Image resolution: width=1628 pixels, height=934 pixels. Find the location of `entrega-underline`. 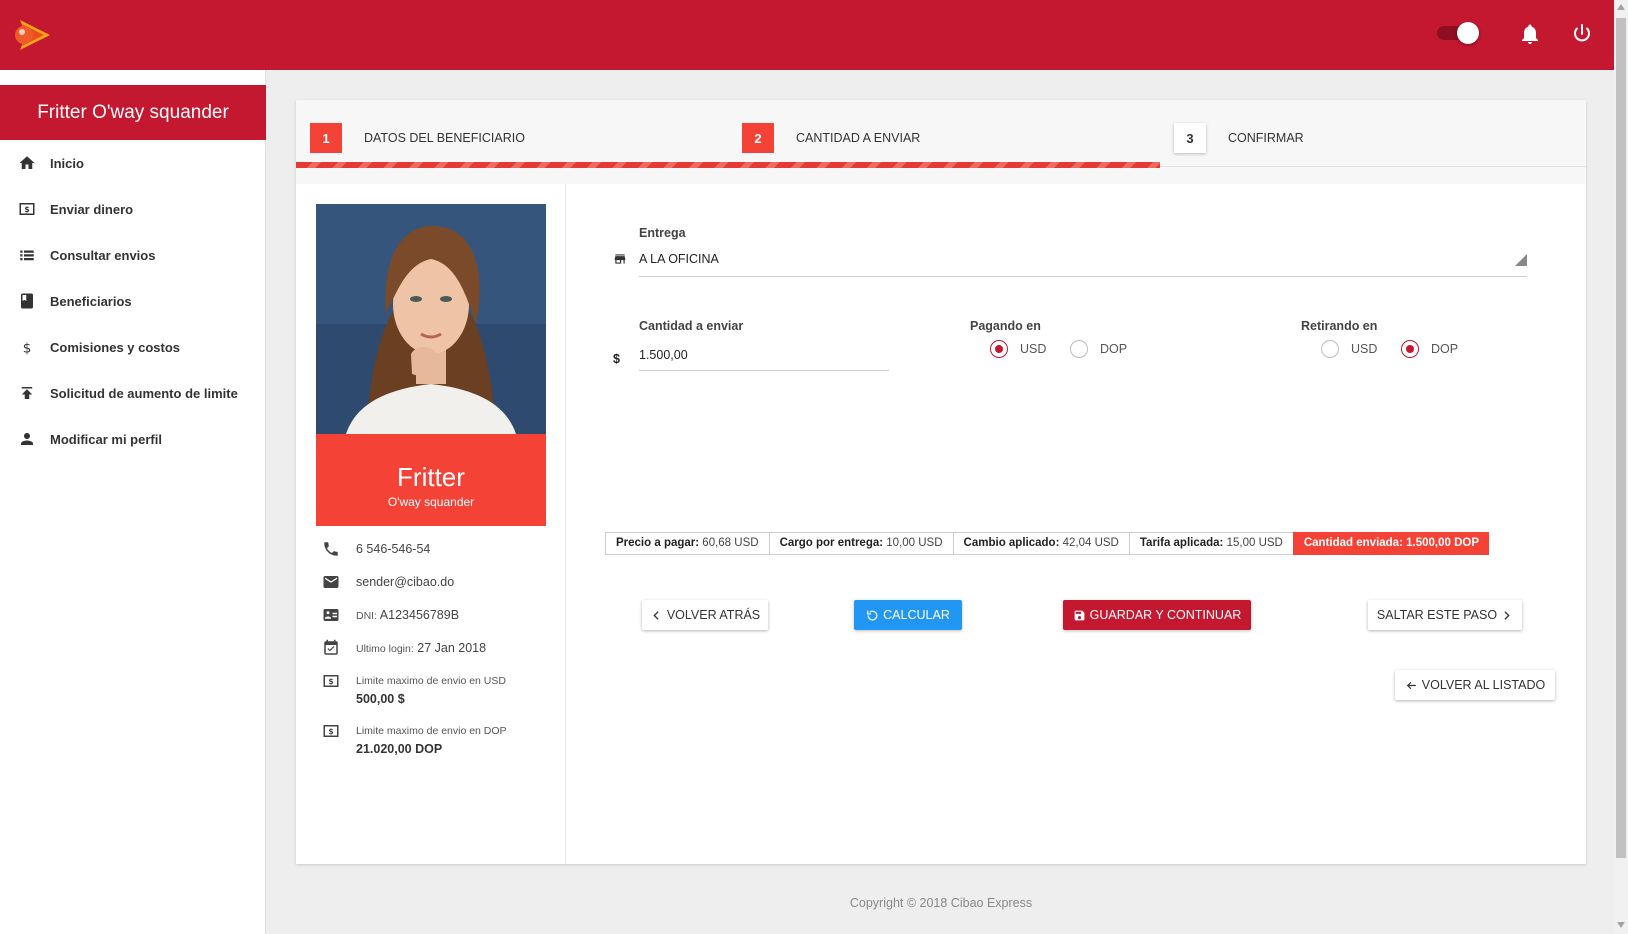

entrega-underline is located at coordinates (1083, 276).